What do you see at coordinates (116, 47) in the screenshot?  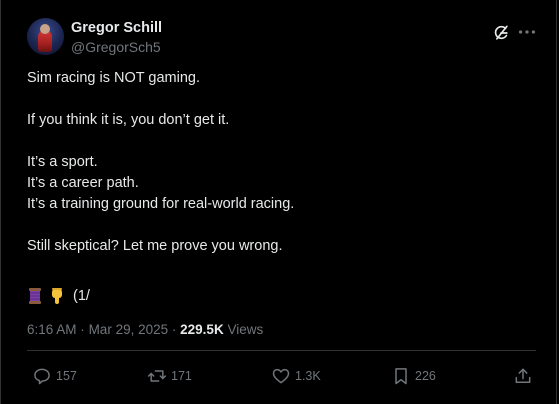 I see `author-handle: @GregorSch5` at bounding box center [116, 47].